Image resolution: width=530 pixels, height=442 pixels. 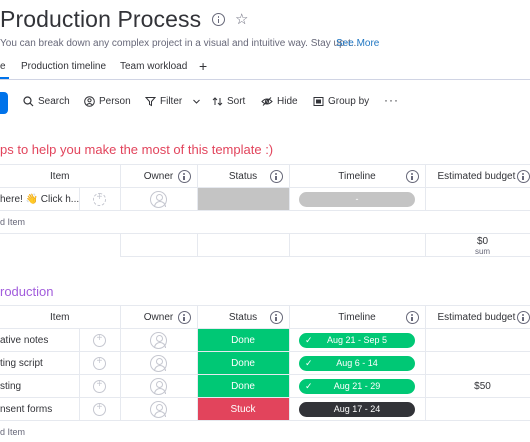 What do you see at coordinates (158, 245) in the screenshot?
I see `summary-owner` at bounding box center [158, 245].